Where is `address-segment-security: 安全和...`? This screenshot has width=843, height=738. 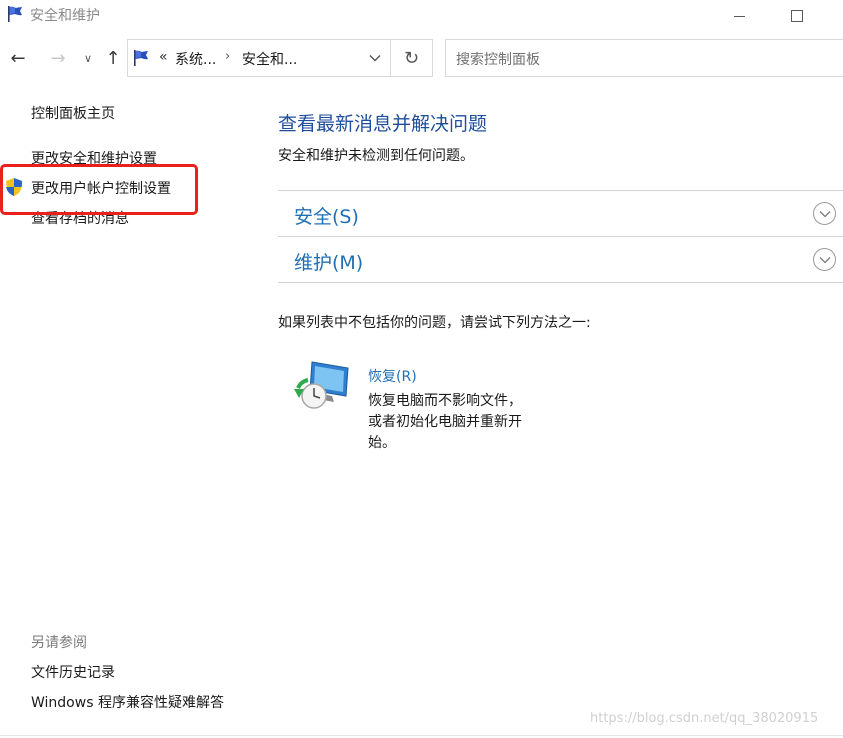
address-segment-security: 安全和... is located at coordinates (269, 59).